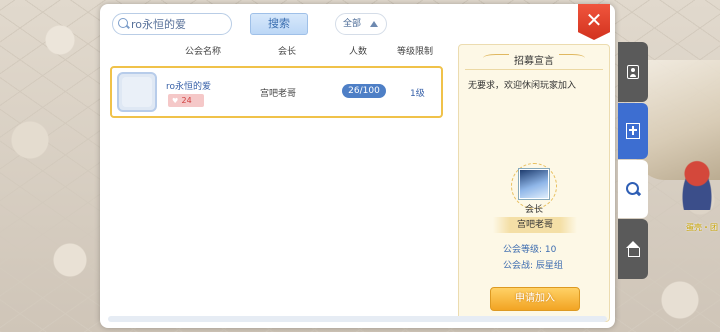 Image resolution: width=720 pixels, height=332 pixels. What do you see at coordinates (275, 51) in the screenshot?
I see `table-header: 公会名称 会长 人数 等级限制` at bounding box center [275, 51].